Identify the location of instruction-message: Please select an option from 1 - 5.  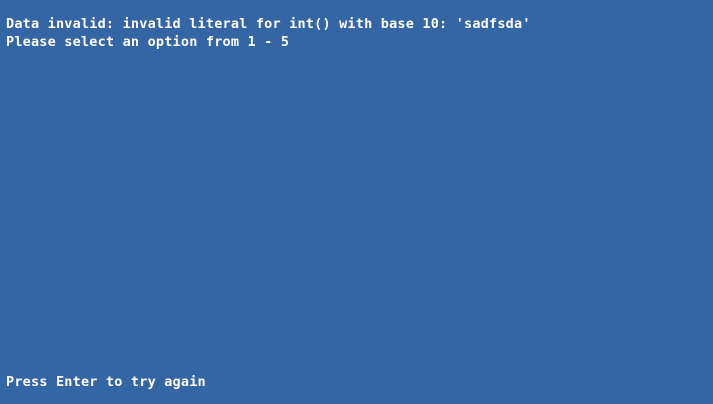
(148, 42).